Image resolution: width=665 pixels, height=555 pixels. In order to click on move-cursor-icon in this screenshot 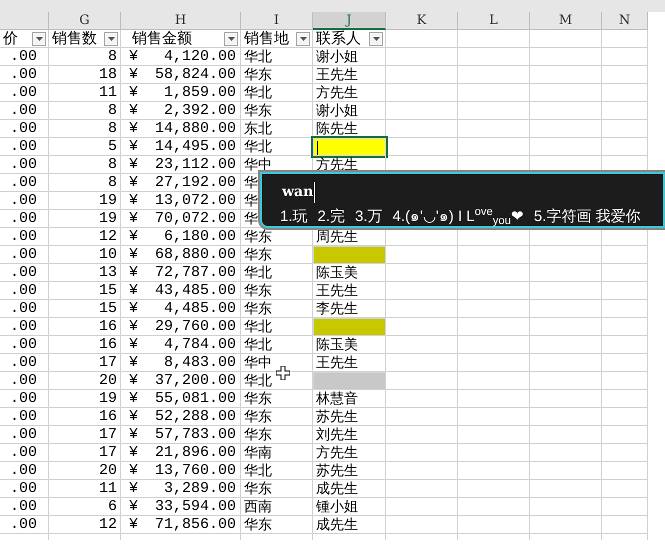, I will do `click(283, 373)`.